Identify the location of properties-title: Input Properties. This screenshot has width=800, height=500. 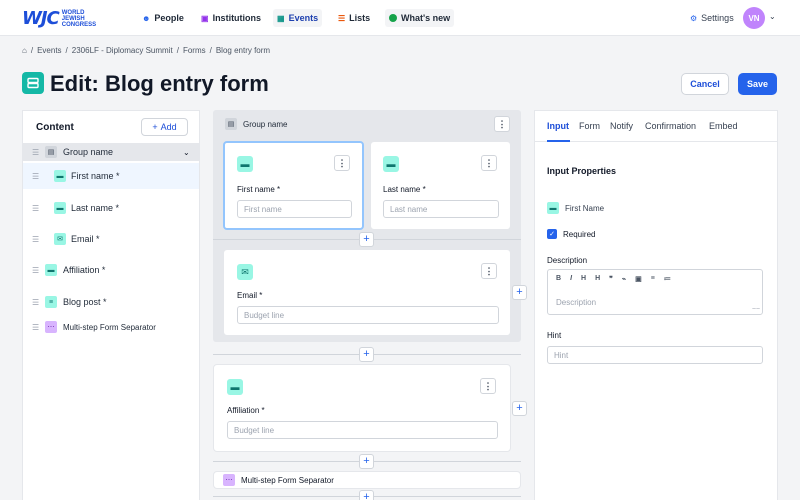
(582, 171).